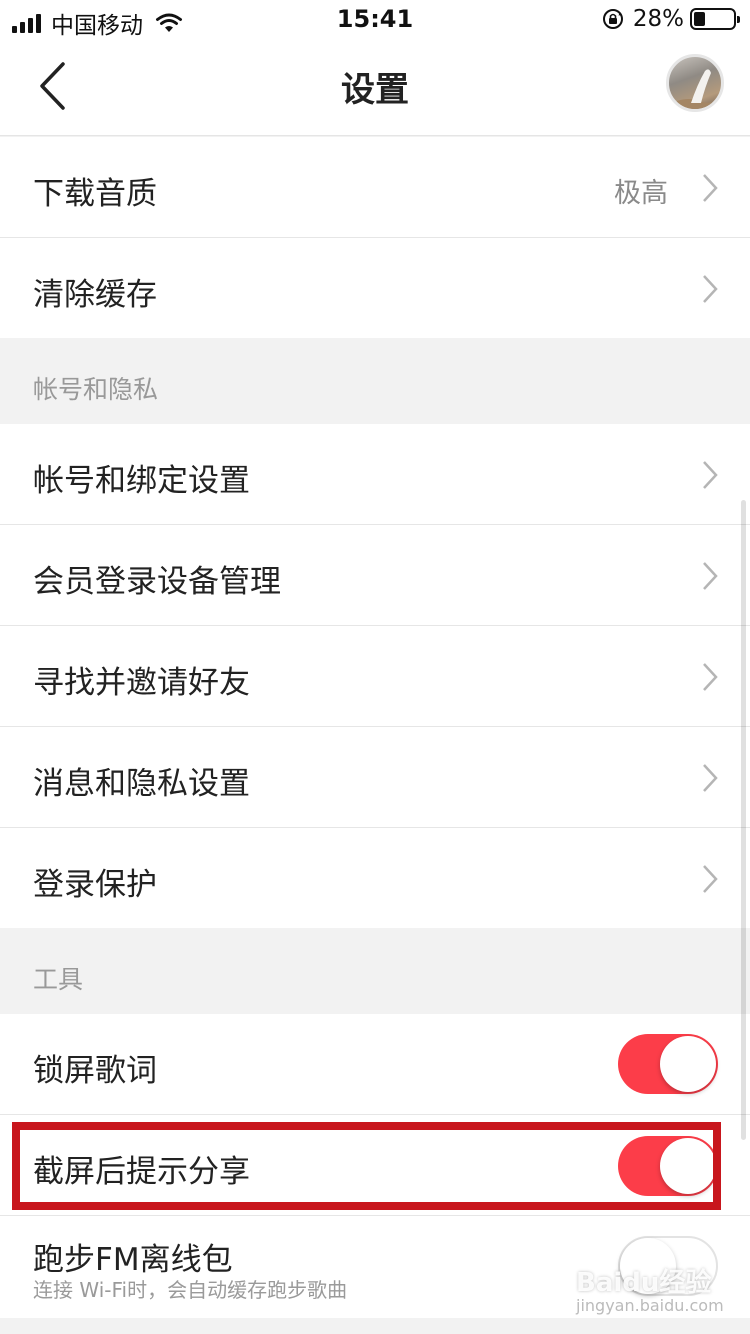 The image size is (750, 1334). Describe the element at coordinates (743, 820) in the screenshot. I see `scroll-indicator` at that location.